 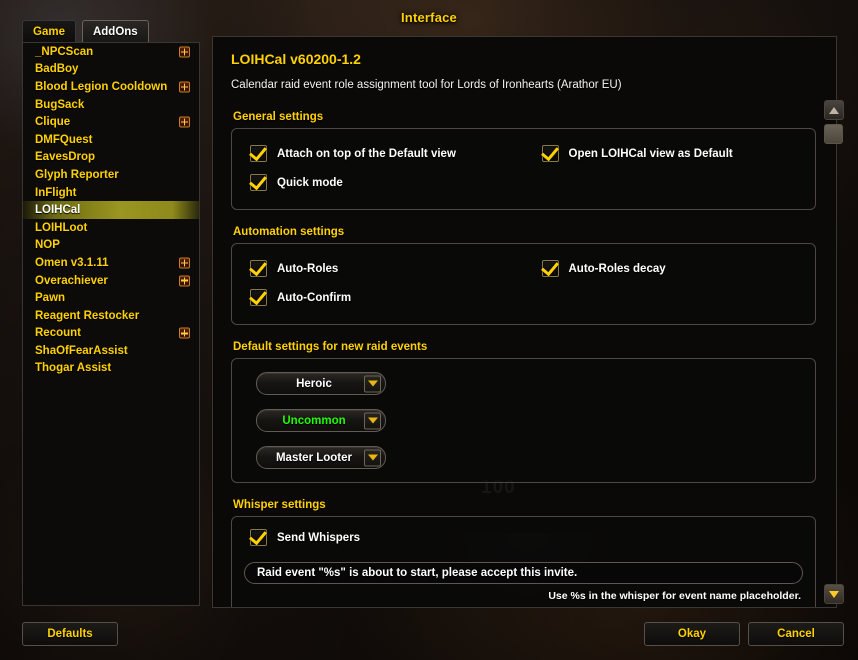 What do you see at coordinates (73, 368) in the screenshot?
I see `addon-list-item-label: Thogar Assist` at bounding box center [73, 368].